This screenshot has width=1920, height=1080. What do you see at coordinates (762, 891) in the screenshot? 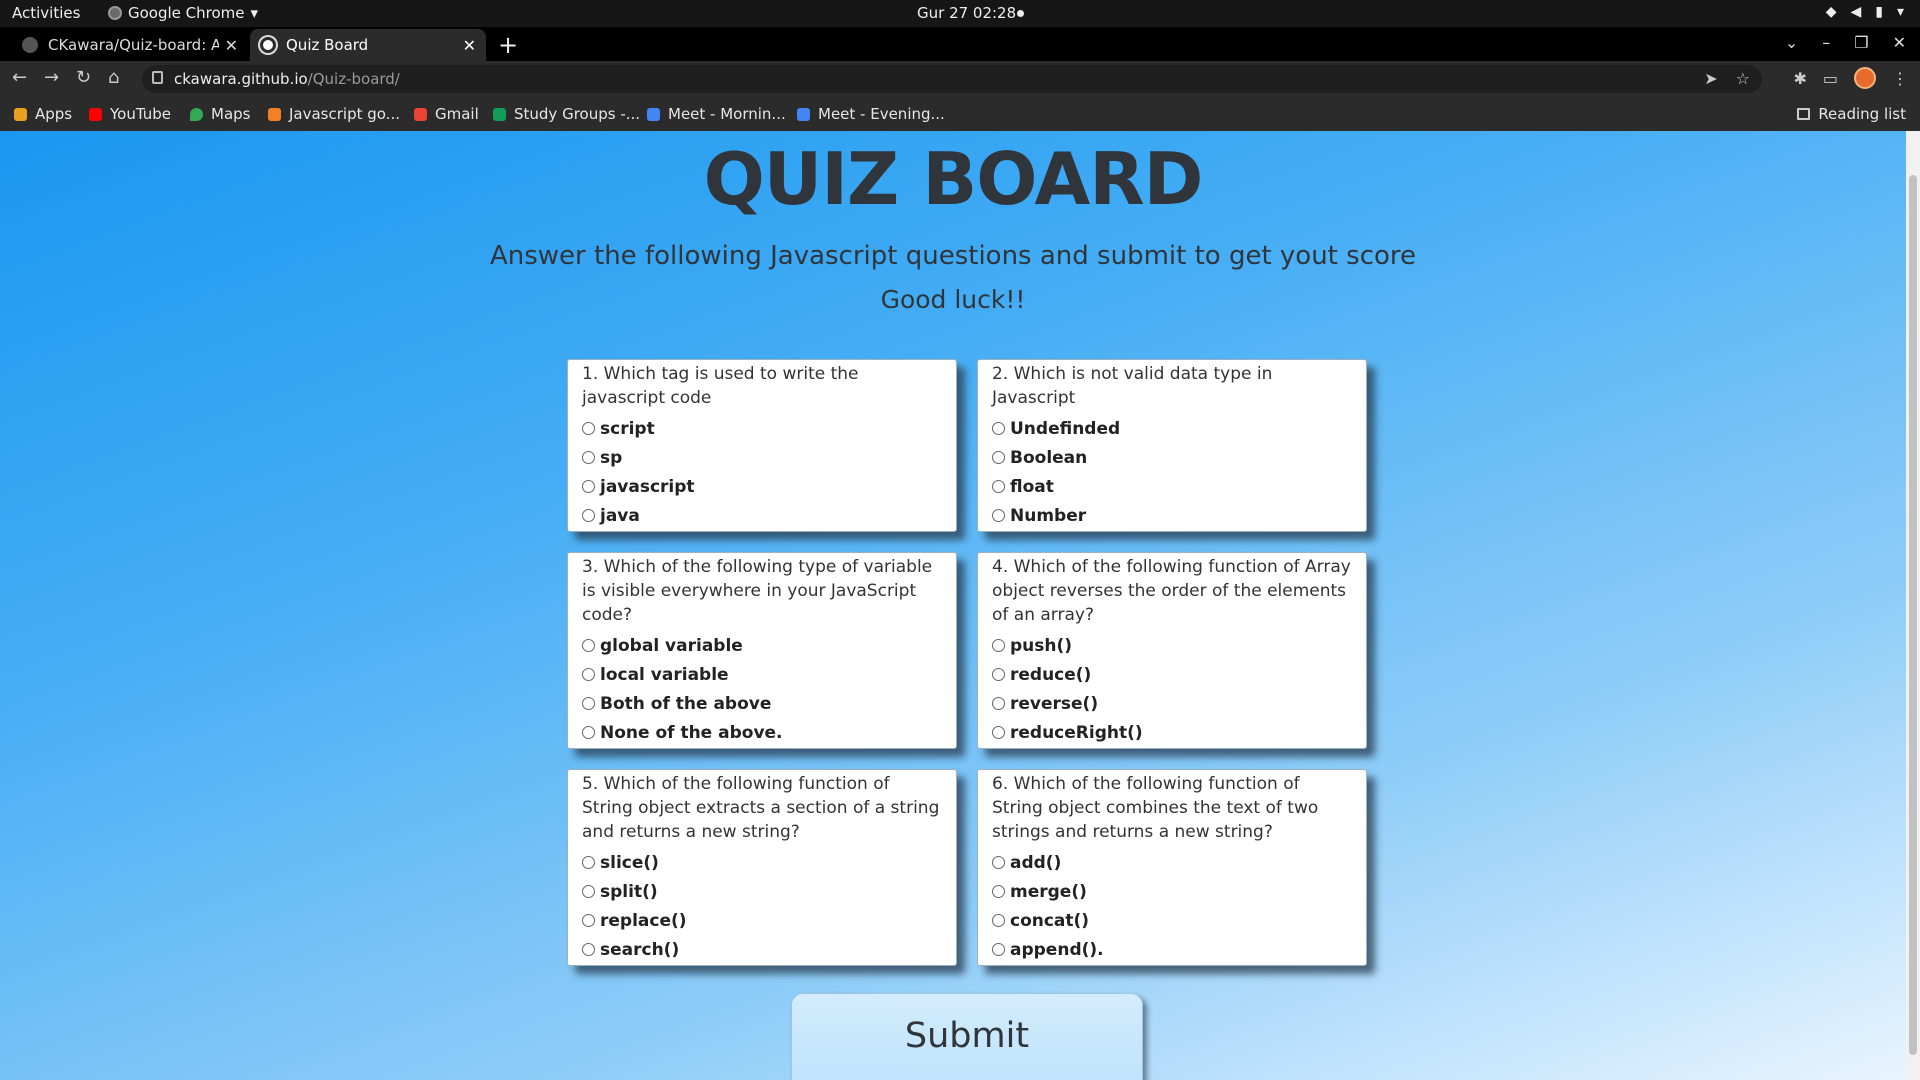
I see `answer-option: split()` at bounding box center [762, 891].